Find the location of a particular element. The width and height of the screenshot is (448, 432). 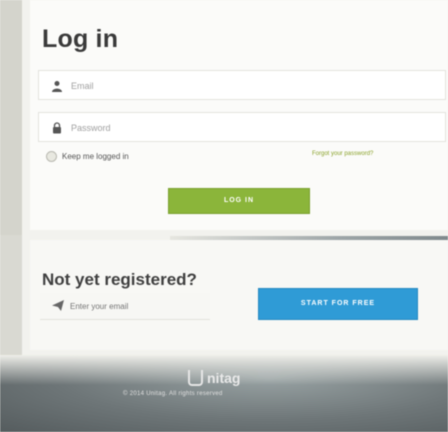

user-icon is located at coordinates (57, 86).